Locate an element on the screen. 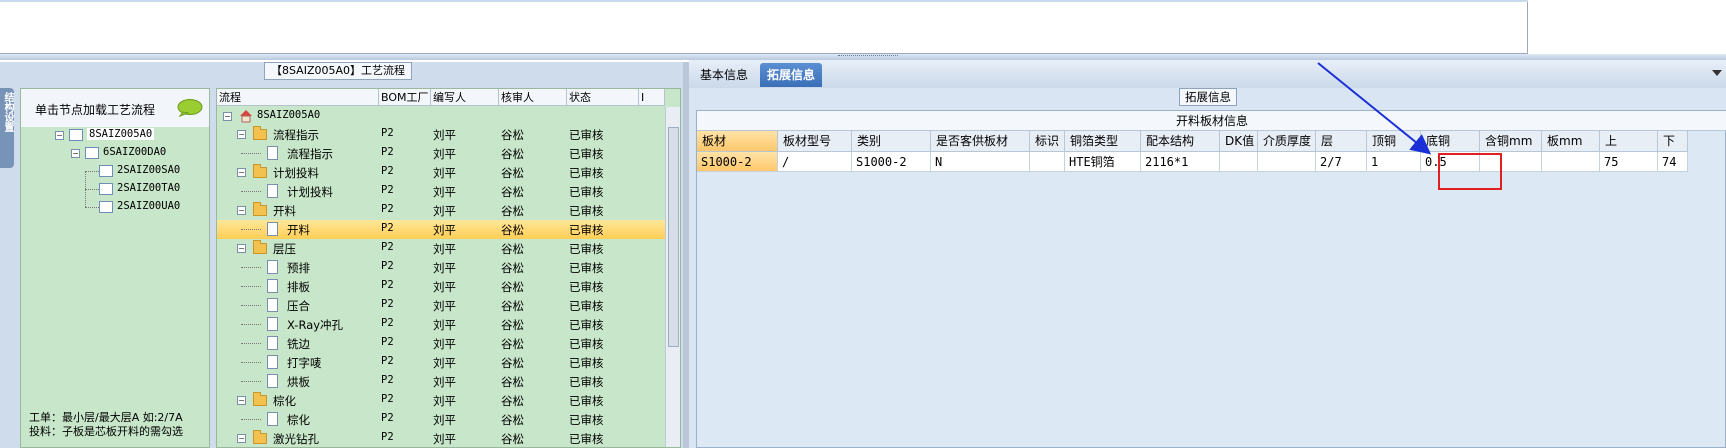  flow-step-row: − 流程指示 P2 刘平 谷松 已审核 is located at coordinates (442, 134).